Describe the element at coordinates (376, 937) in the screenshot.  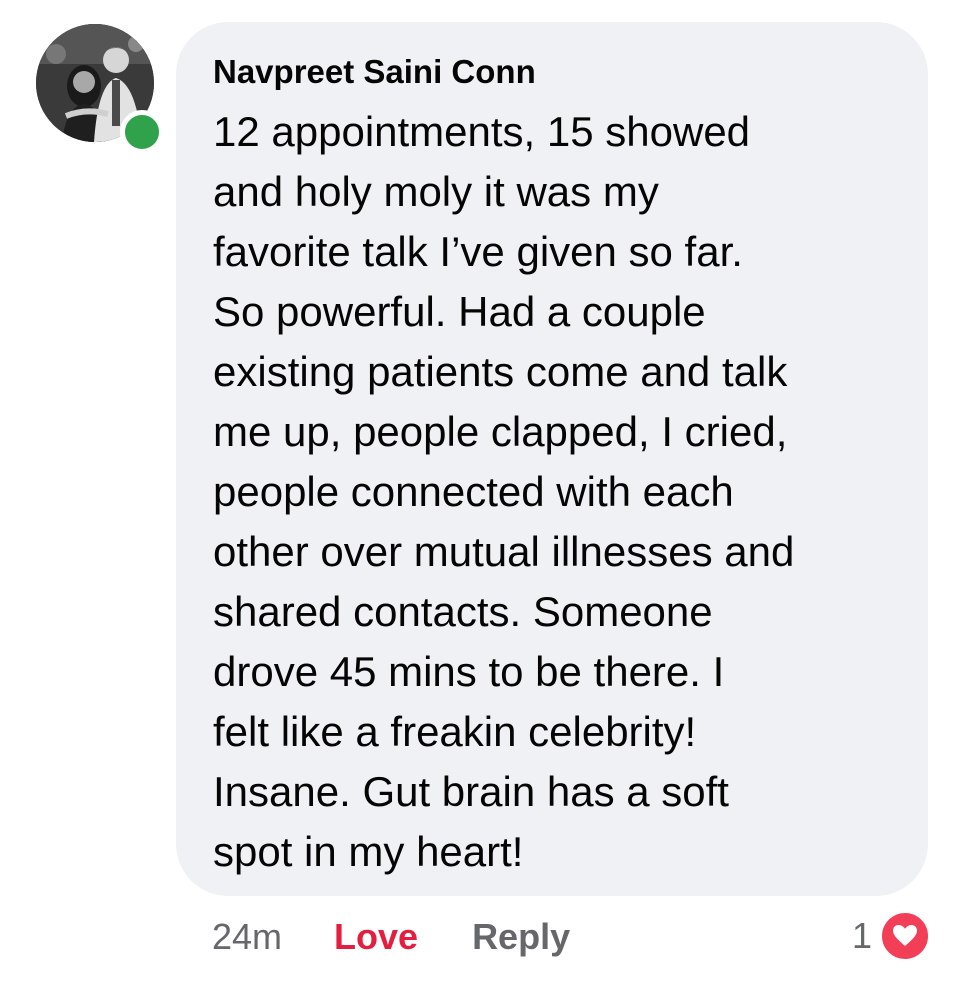
I see `love-button: Love` at that location.